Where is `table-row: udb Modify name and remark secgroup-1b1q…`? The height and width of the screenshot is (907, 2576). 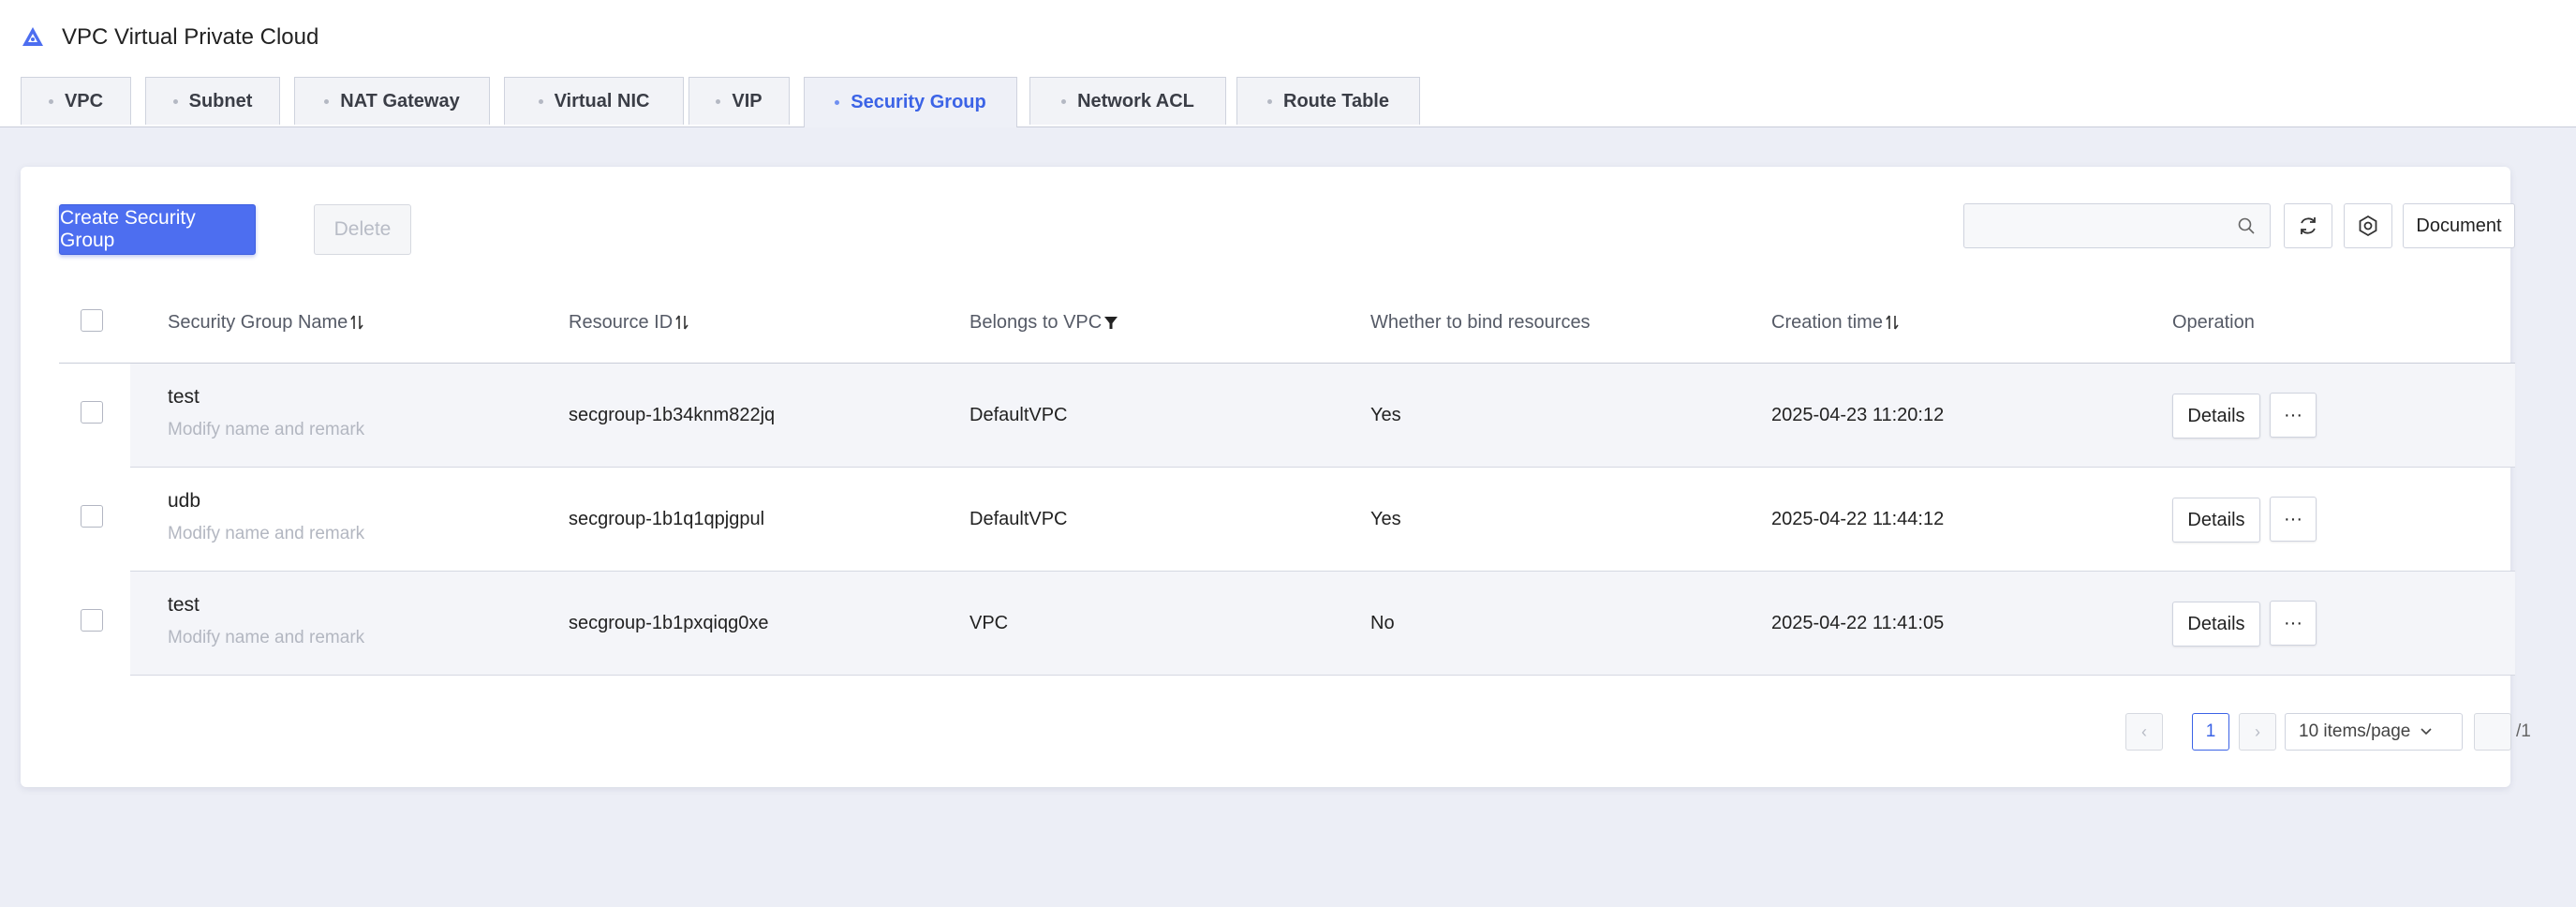
table-row: udb Modify name and remark secgroup-1b1q… is located at coordinates (1322, 520).